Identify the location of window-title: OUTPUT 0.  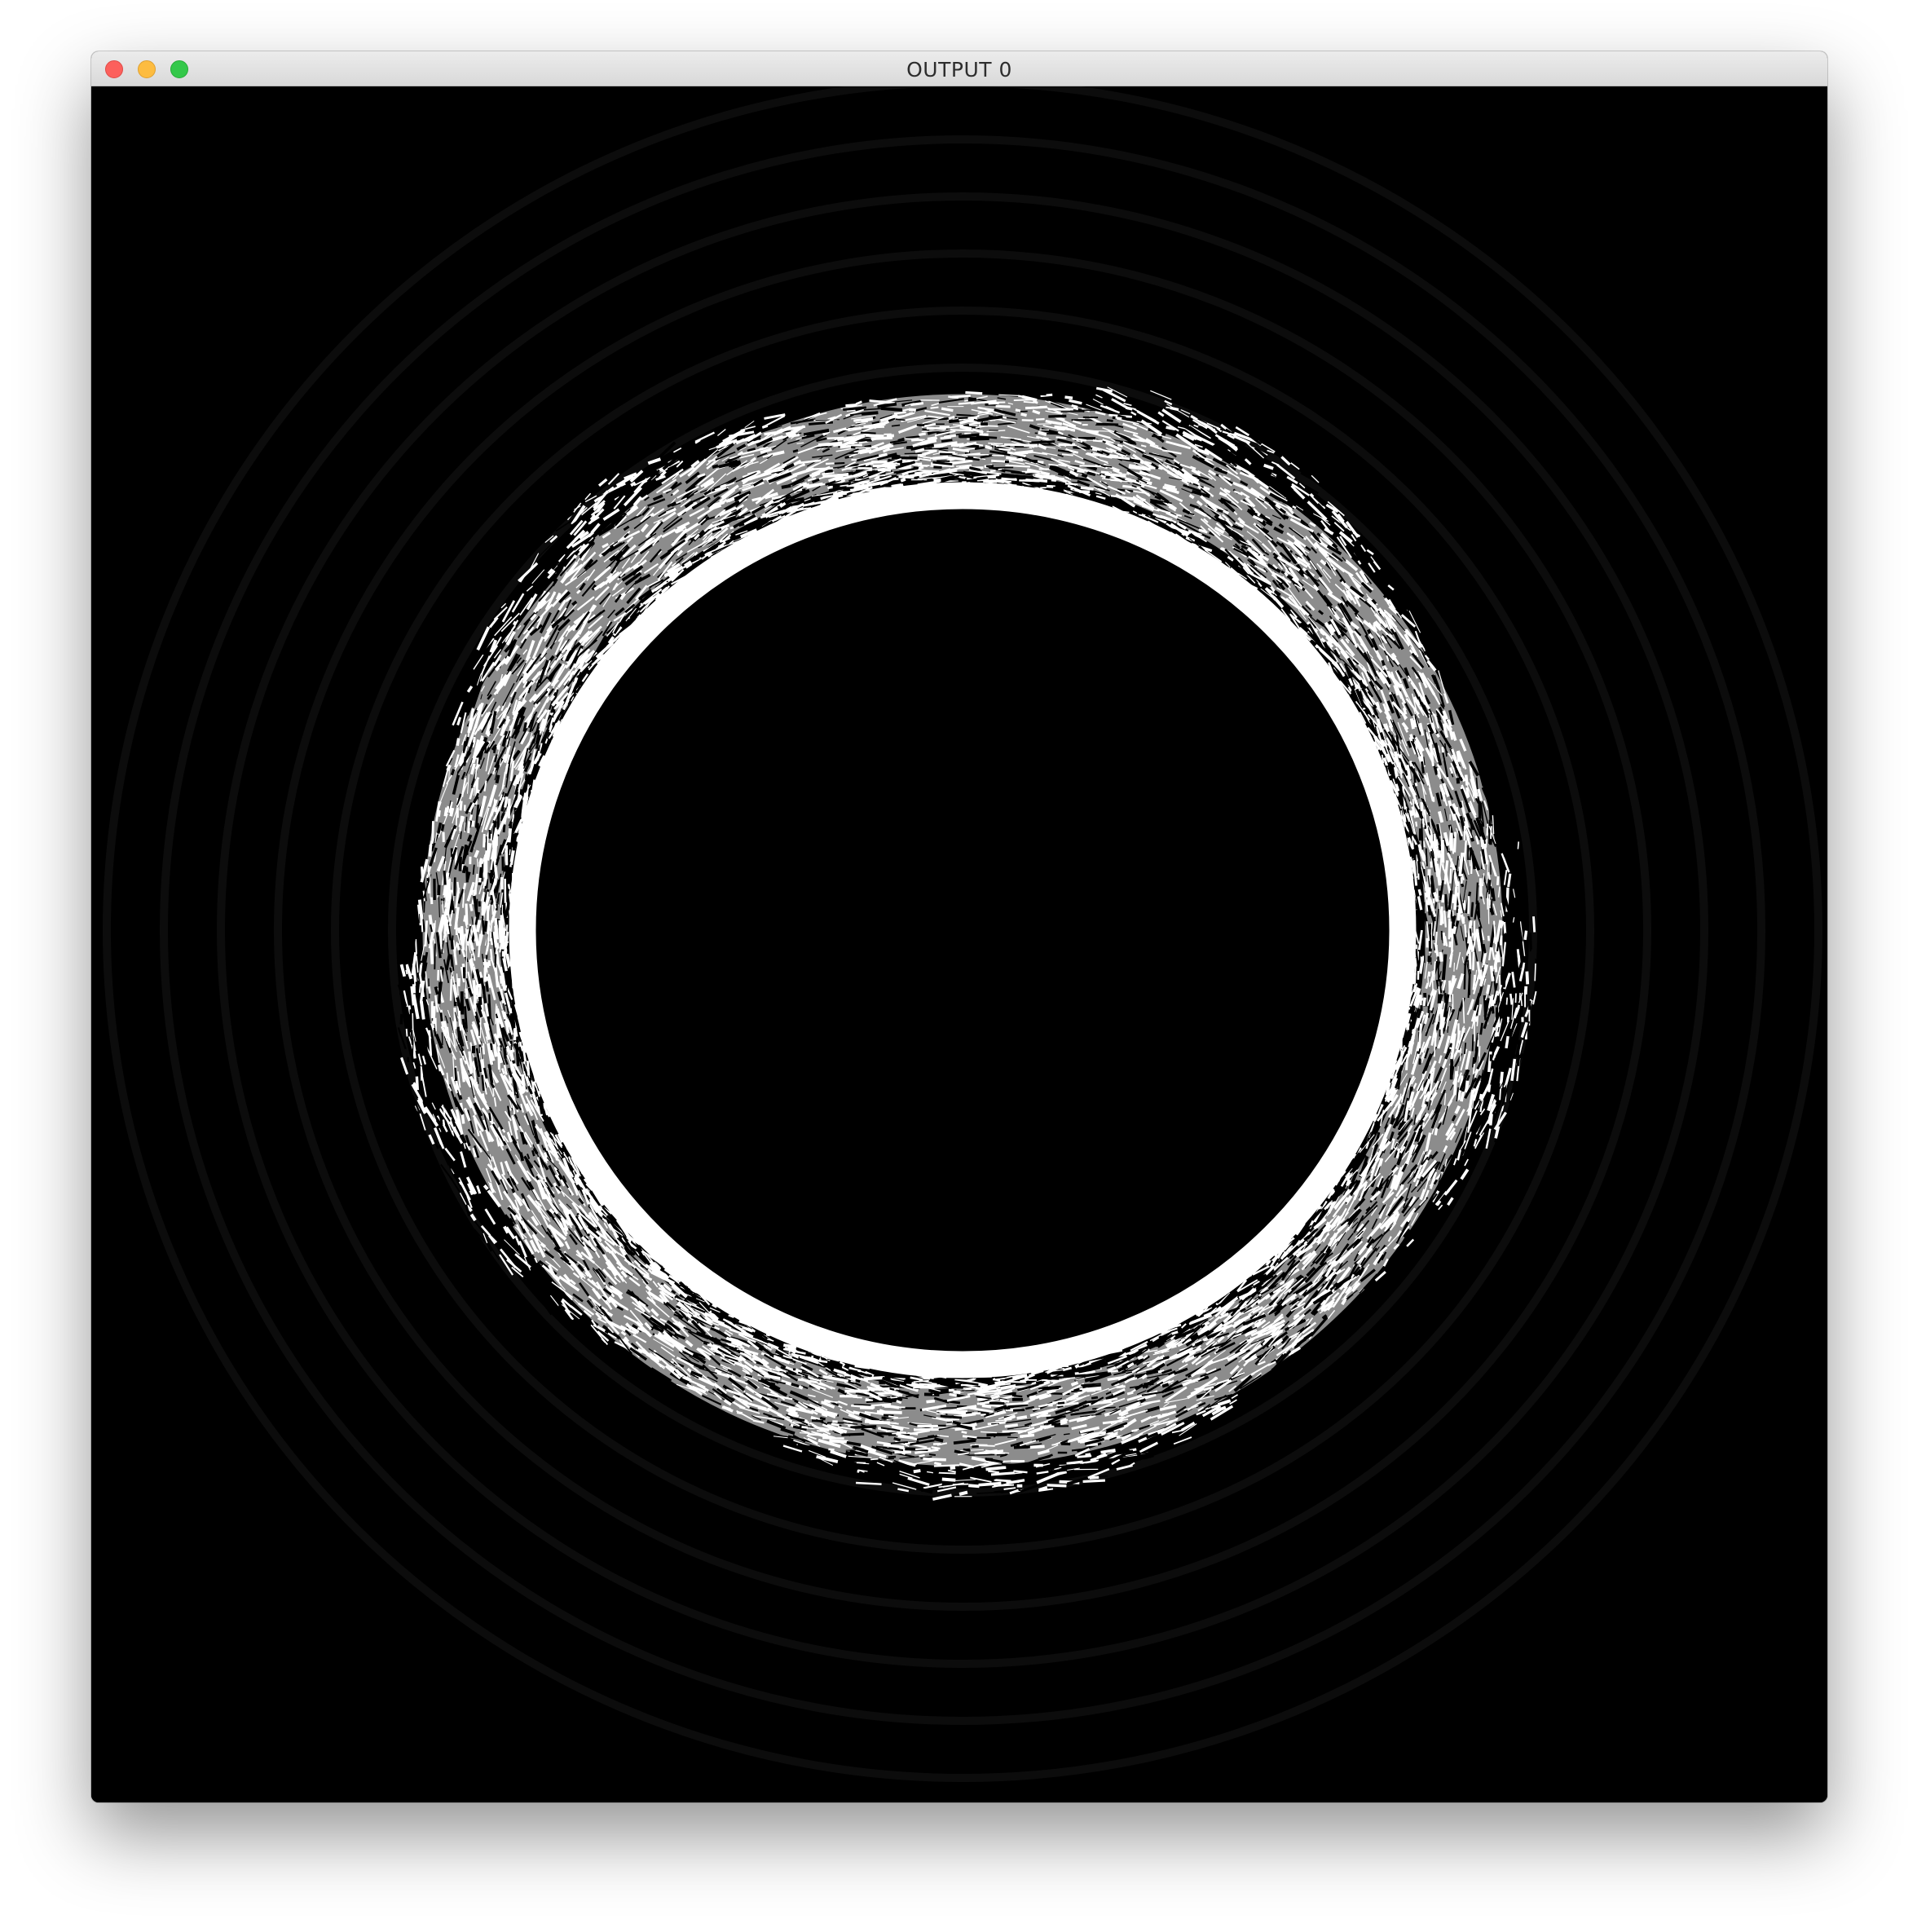
(959, 70).